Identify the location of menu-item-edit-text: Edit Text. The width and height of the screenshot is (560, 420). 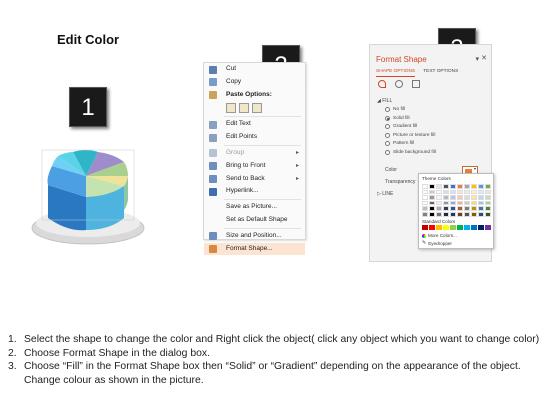
(254, 124).